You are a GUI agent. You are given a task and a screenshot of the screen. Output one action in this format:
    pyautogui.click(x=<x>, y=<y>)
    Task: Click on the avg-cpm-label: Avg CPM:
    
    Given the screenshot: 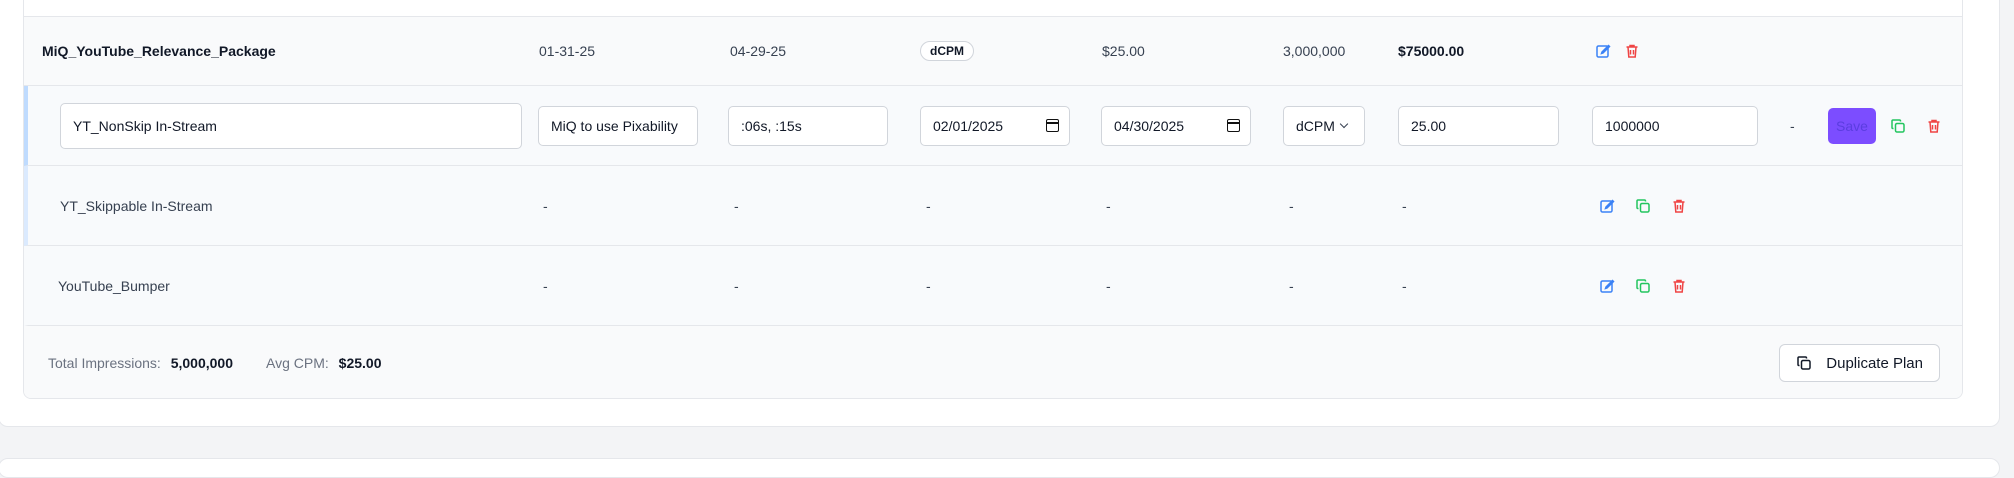 What is the action you would take?
    pyautogui.click(x=297, y=363)
    